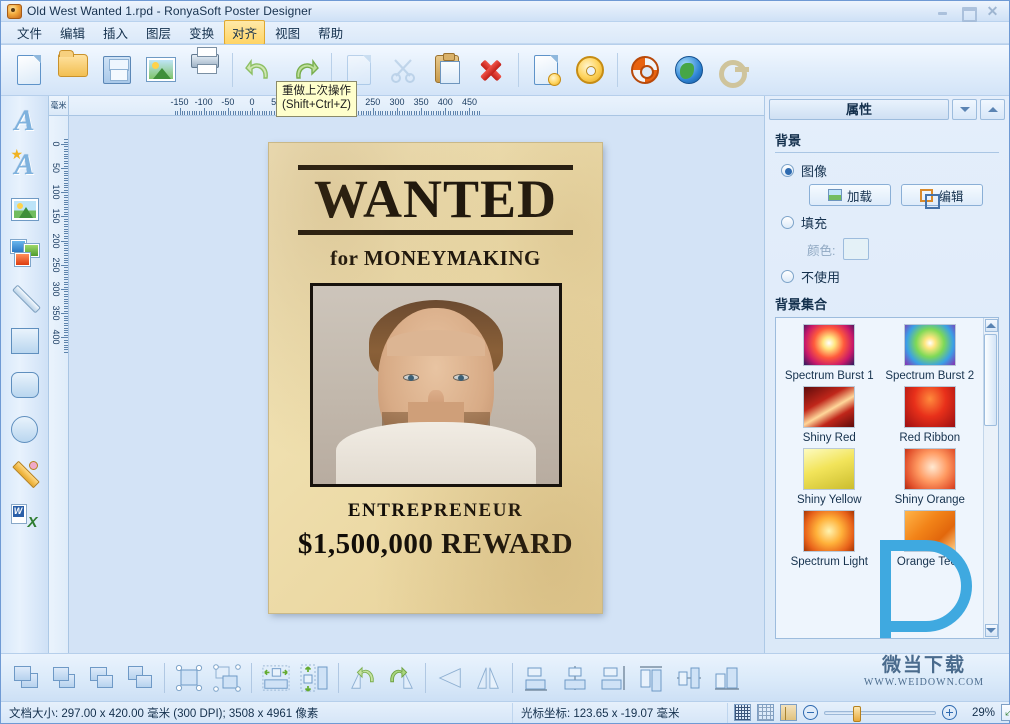 This screenshot has width=1010, height=724. What do you see at coordinates (537, 678) in the screenshot?
I see `align-top-button` at bounding box center [537, 678].